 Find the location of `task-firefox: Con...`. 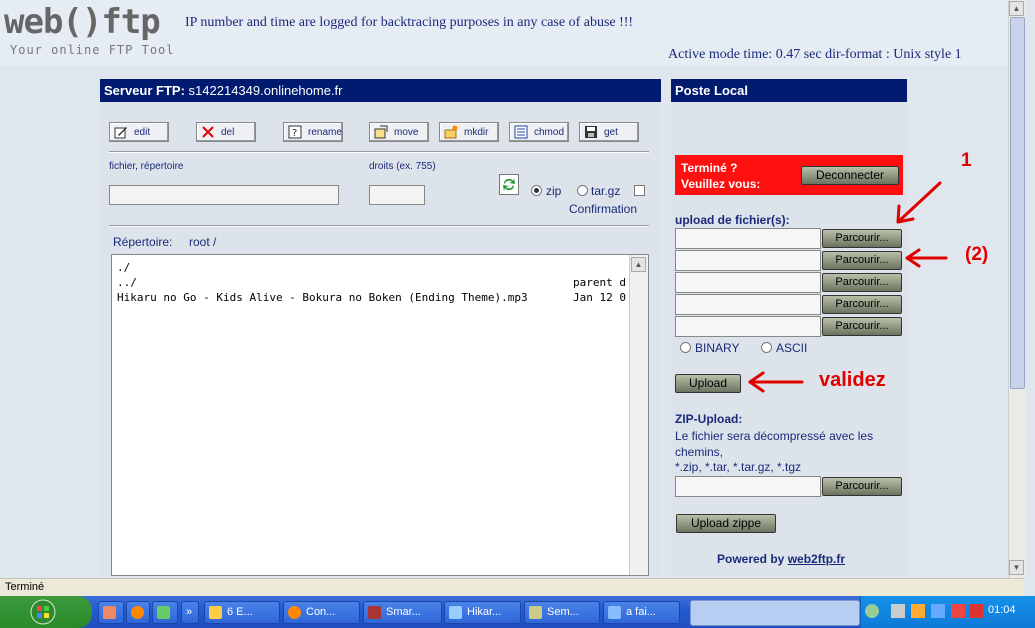

task-firefox: Con... is located at coordinates (321, 612).